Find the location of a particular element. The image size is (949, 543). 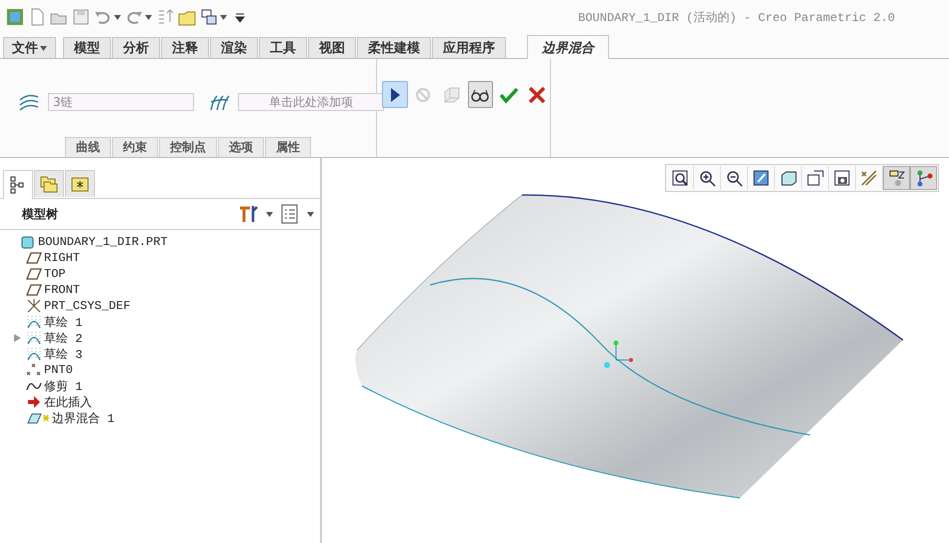

tree-tab is located at coordinates (18, 184).